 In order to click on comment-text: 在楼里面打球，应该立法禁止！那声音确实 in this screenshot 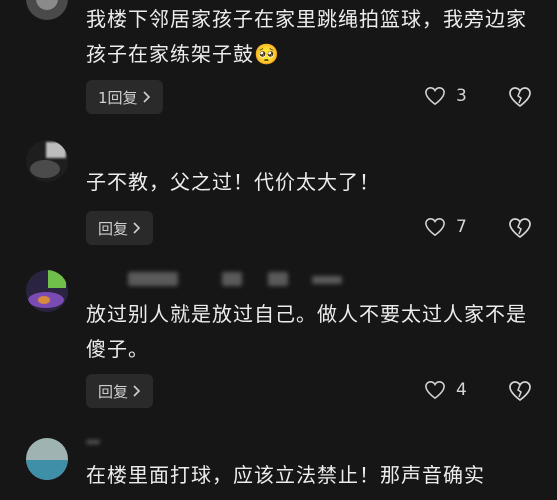, I will do `click(285, 475)`.